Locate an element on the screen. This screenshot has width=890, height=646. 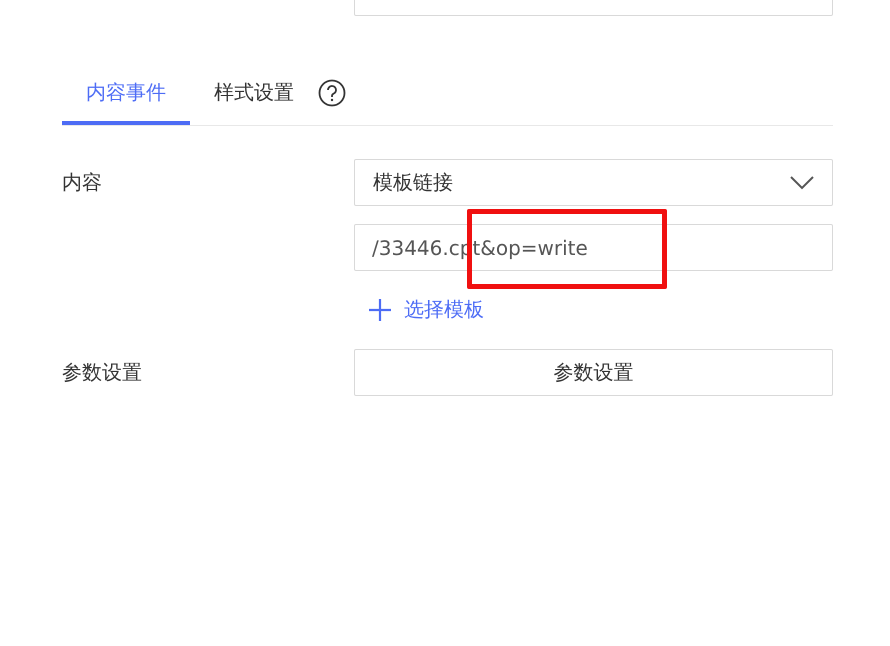
params-button: 参数设置 is located at coordinates (593, 372).